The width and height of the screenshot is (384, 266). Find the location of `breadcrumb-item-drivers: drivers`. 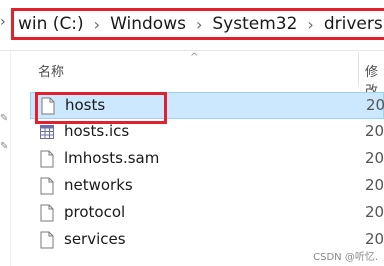

breadcrumb-item-drivers: drivers is located at coordinates (352, 24).